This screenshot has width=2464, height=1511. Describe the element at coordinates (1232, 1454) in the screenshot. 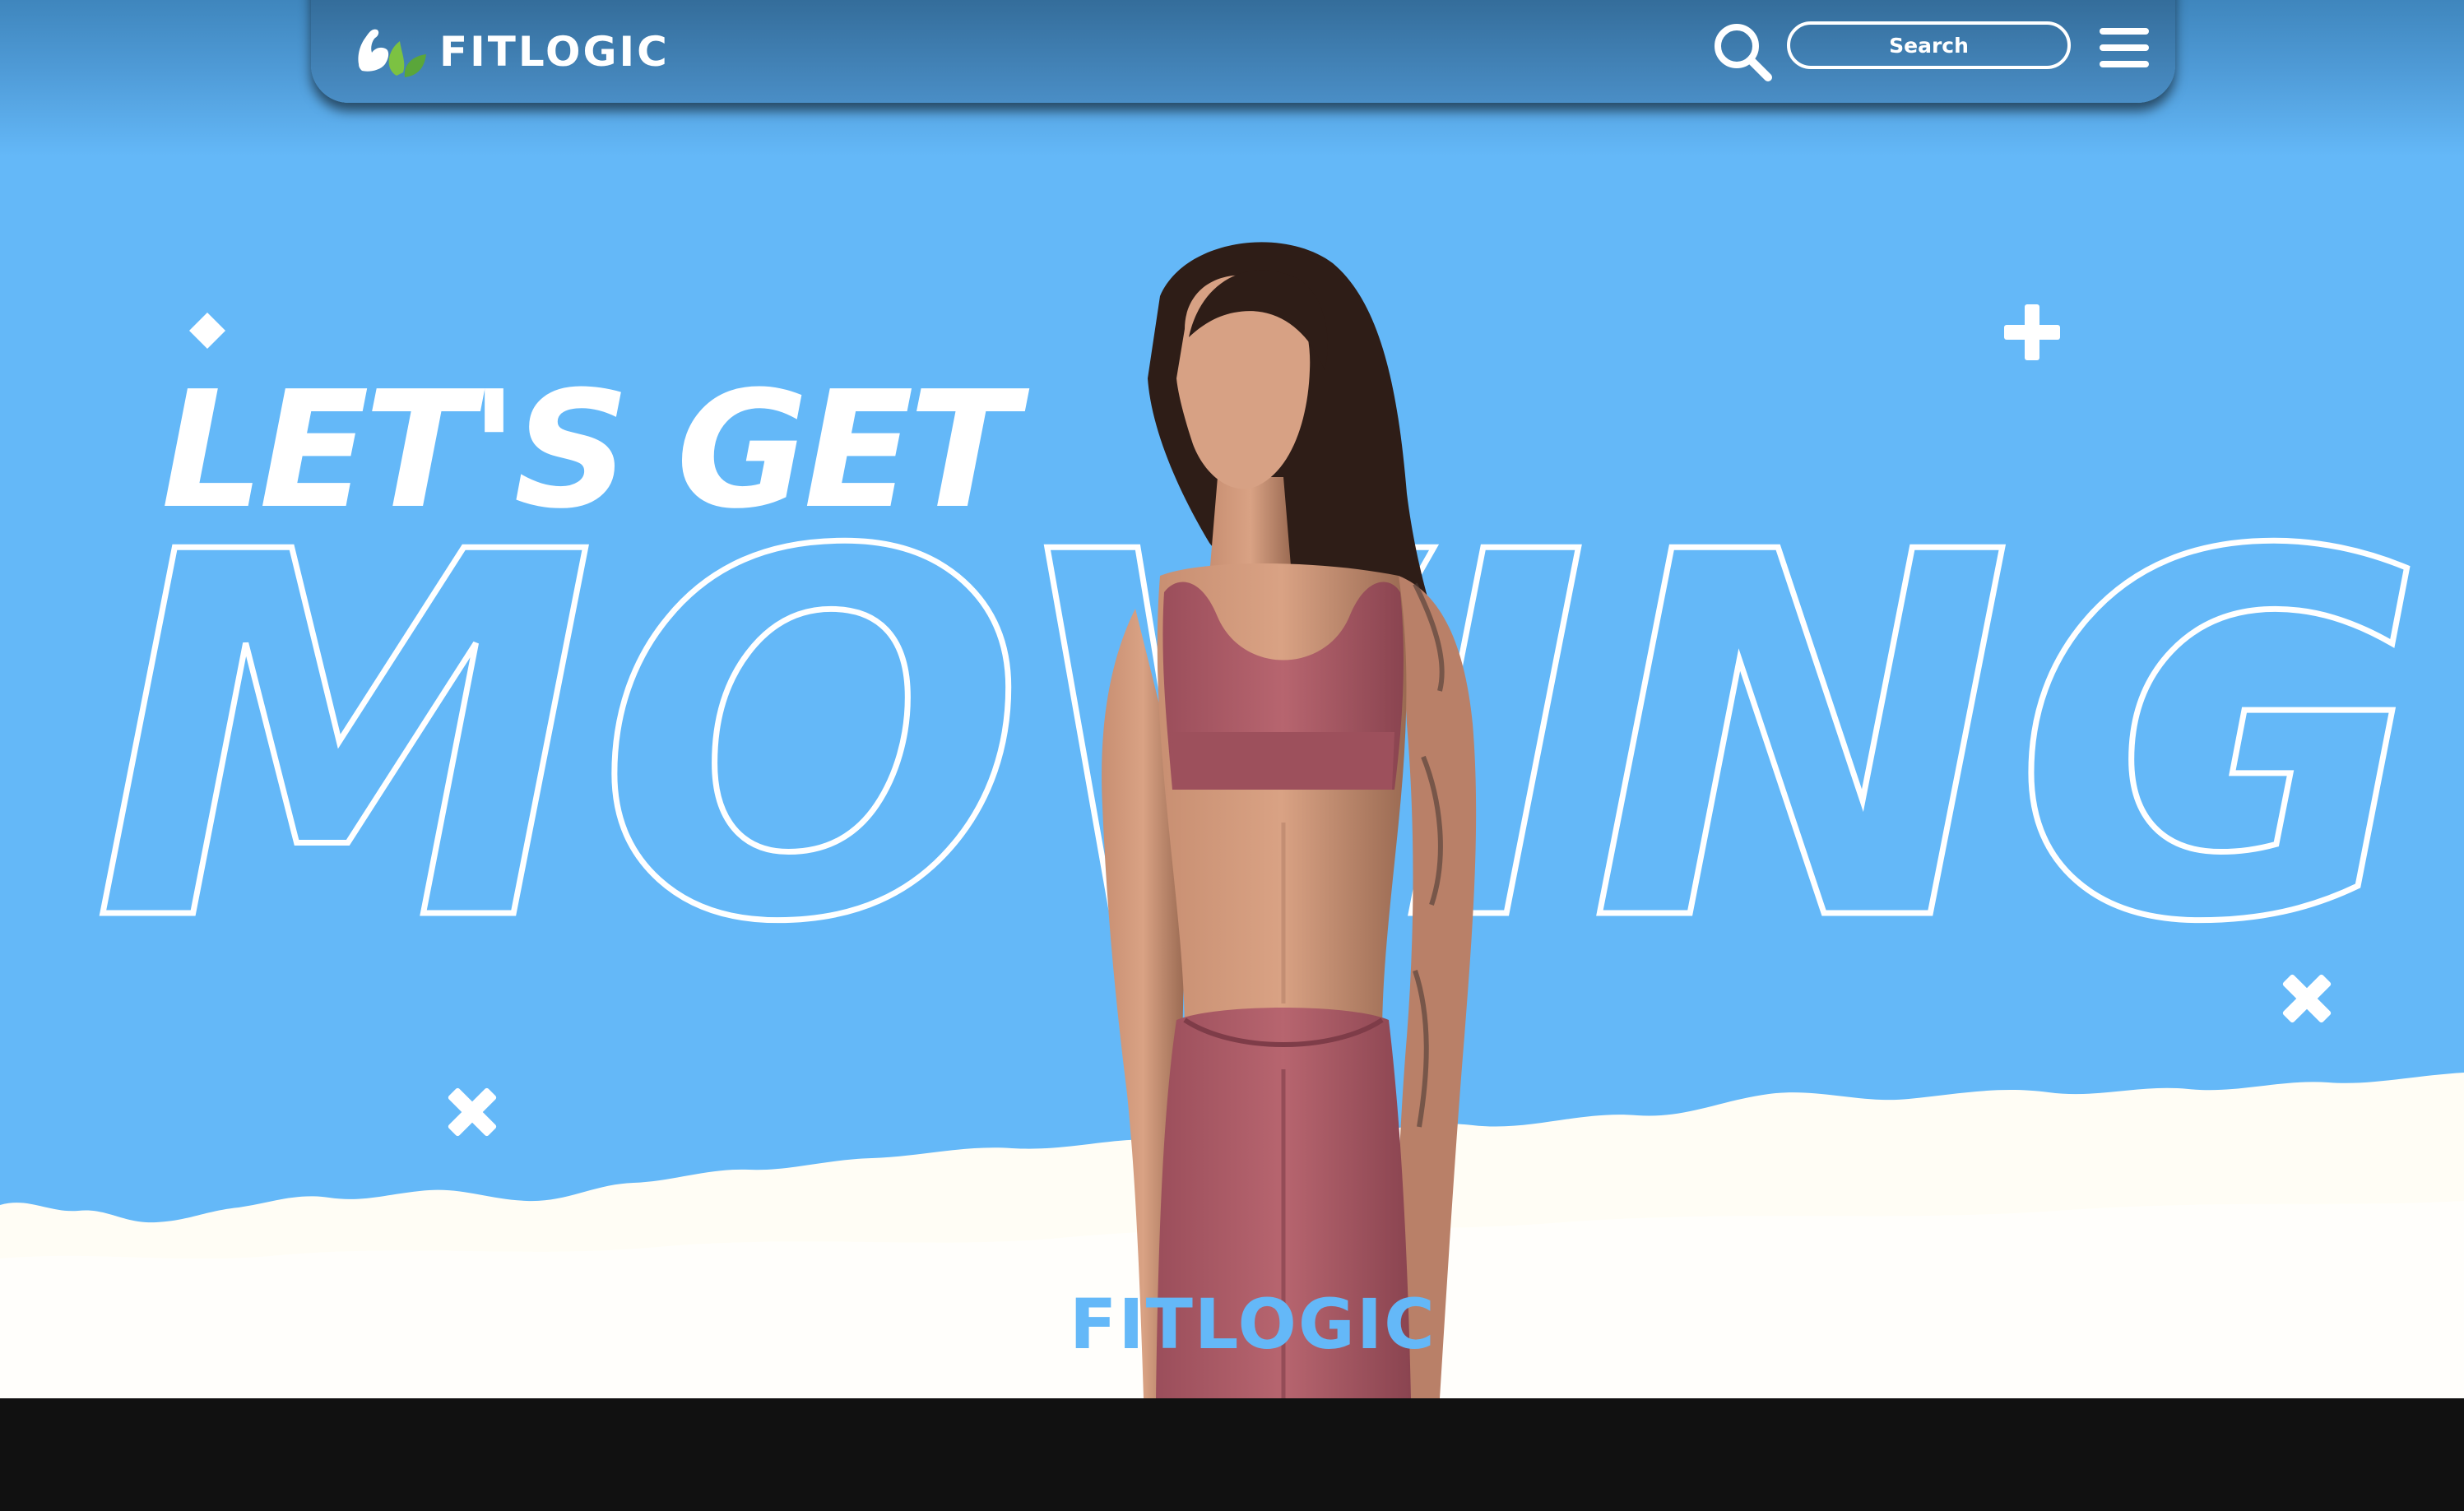

I see `footer-band` at that location.